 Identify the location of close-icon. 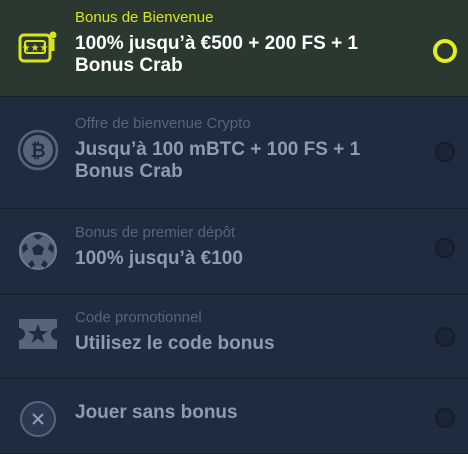
(38, 419).